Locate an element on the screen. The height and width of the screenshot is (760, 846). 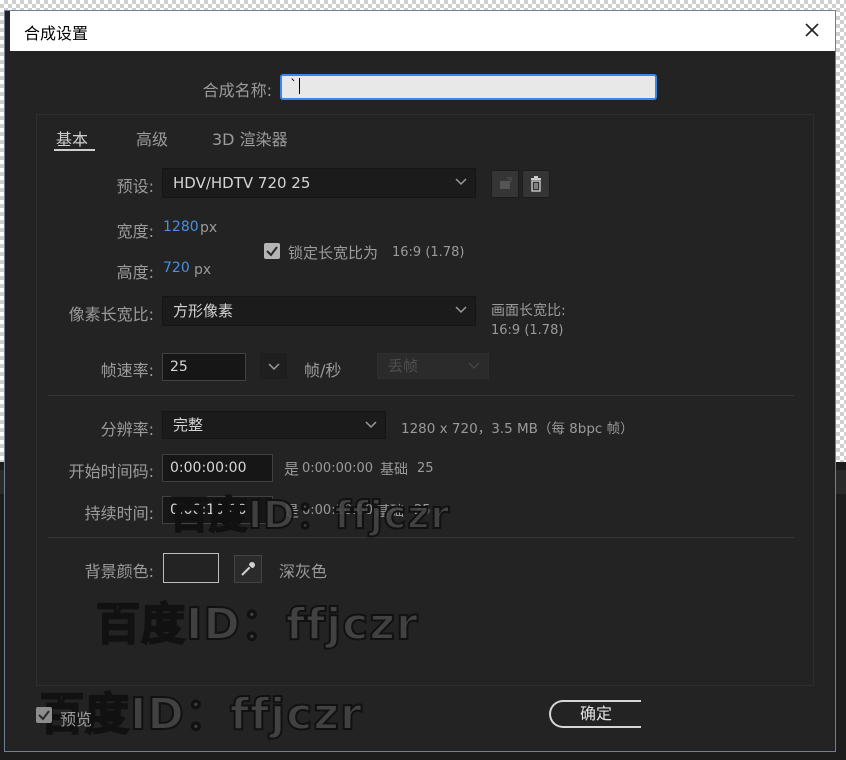
background-color-label: 背景颜色: is located at coordinates (119, 571).